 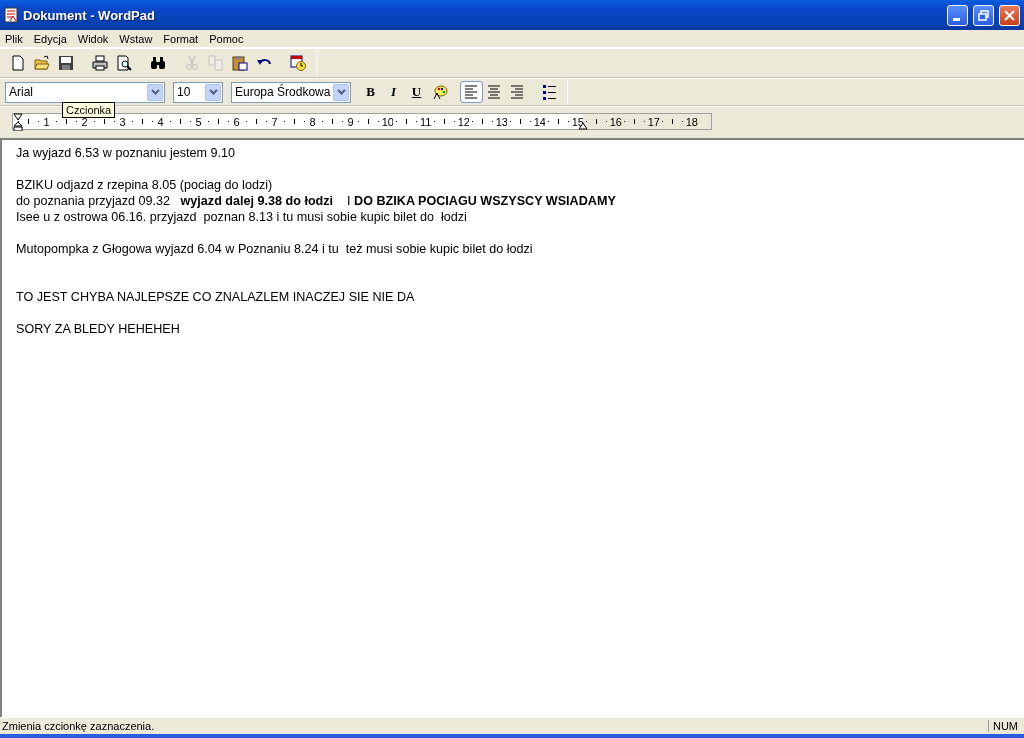 What do you see at coordinates (615, 121) in the screenshot?
I see `ruler-number: 16` at bounding box center [615, 121].